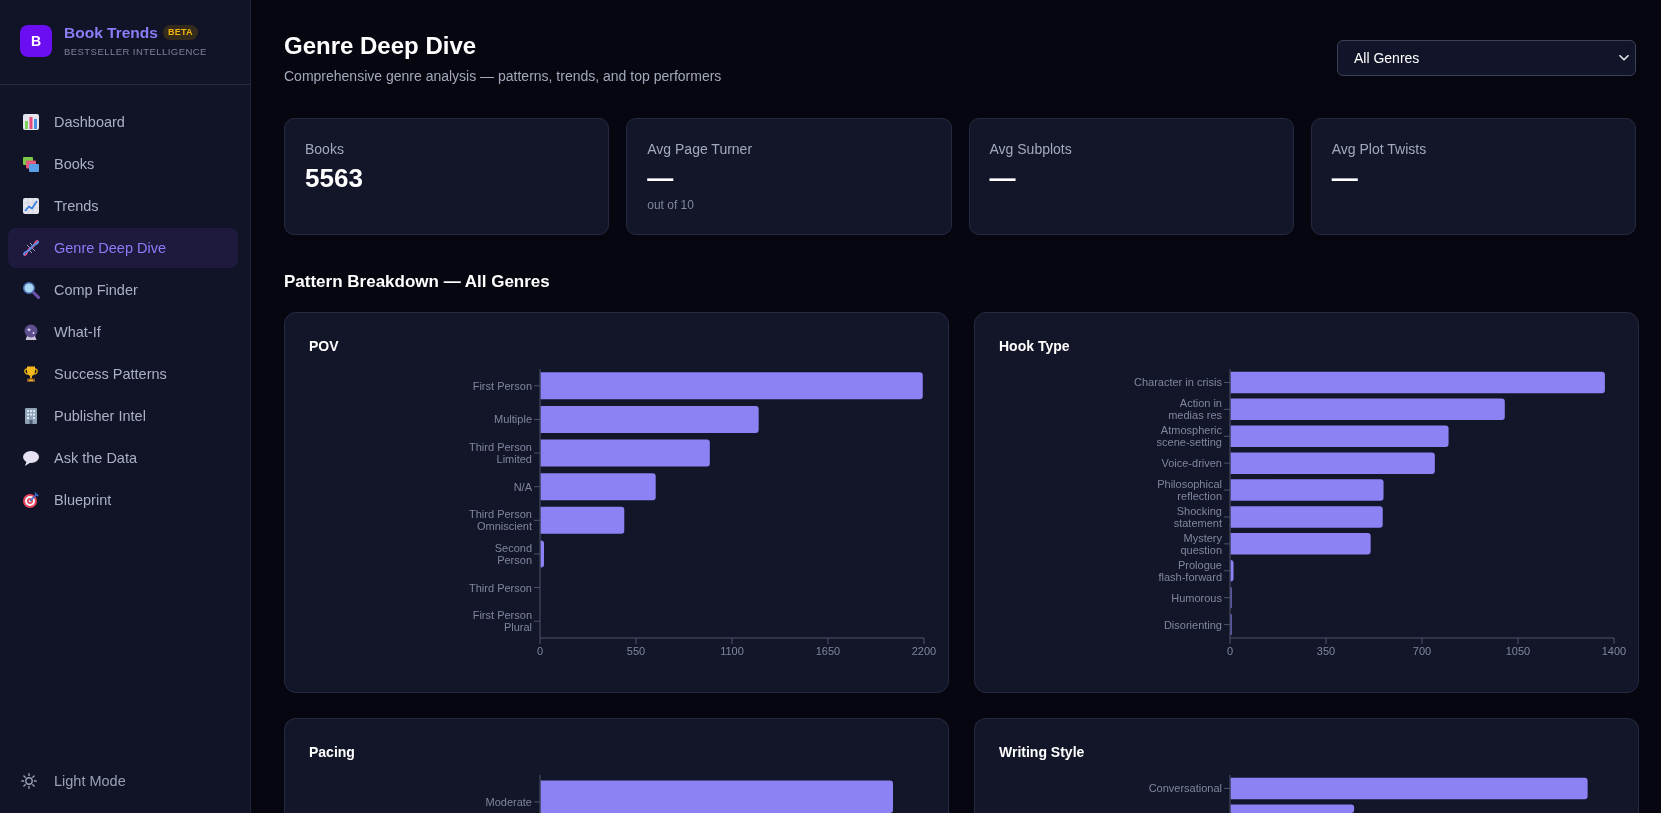 The height and width of the screenshot is (813, 1661). What do you see at coordinates (1614, 651) in the screenshot?
I see `tick-label: 1400` at bounding box center [1614, 651].